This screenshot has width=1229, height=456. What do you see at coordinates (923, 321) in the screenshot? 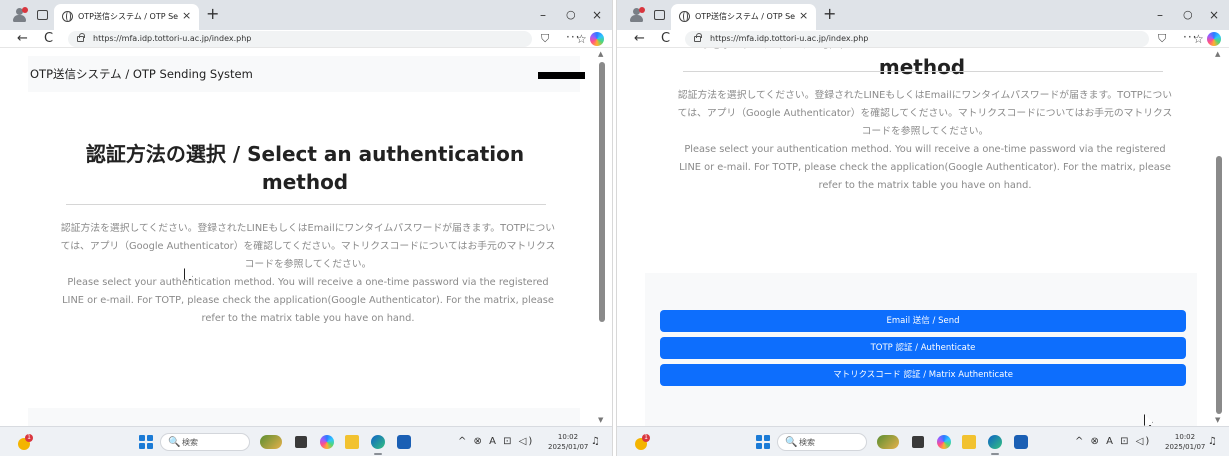
I see `email-send-button: Email 送信 / Send` at bounding box center [923, 321].